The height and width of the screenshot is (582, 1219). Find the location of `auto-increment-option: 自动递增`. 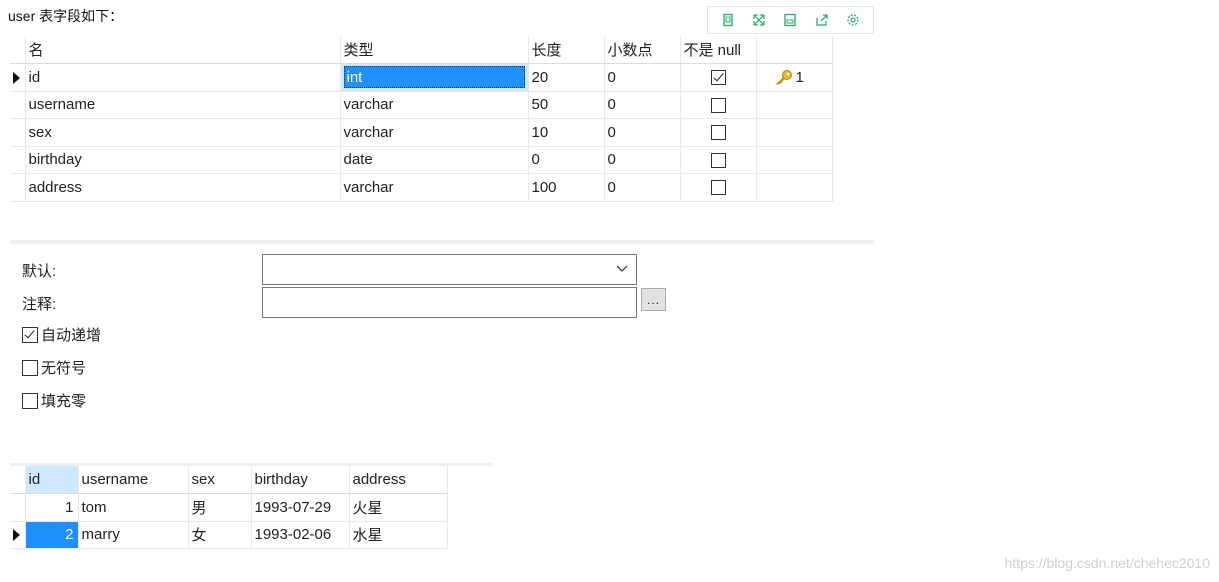

auto-increment-option: 自动递增 is located at coordinates (61, 334).